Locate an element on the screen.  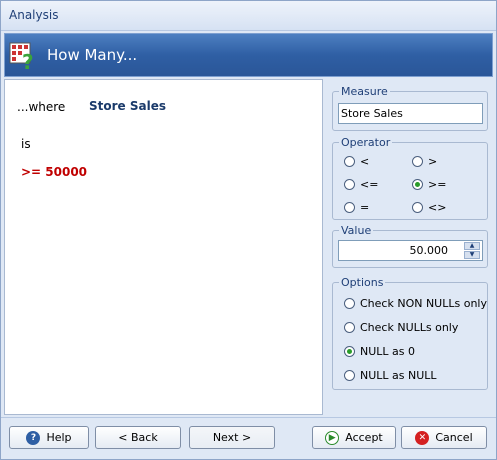
spin-down-icon: ▼ is located at coordinates (472, 255).